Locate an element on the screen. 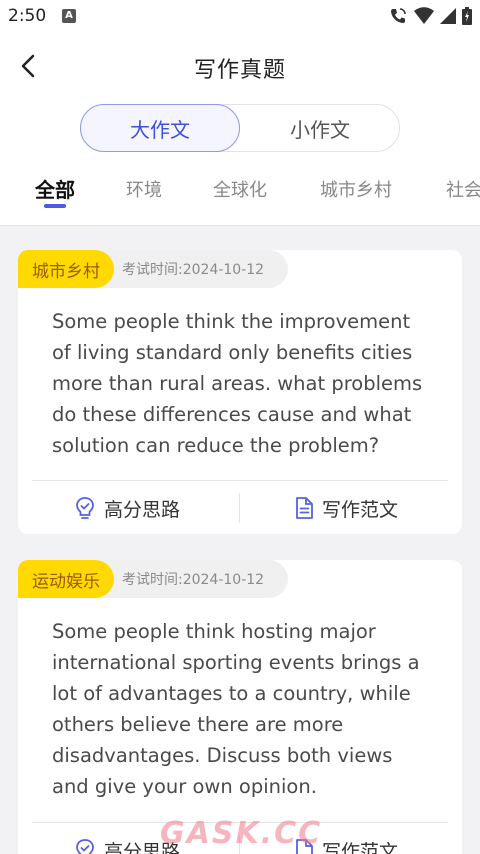 This screenshot has width=480, height=854. category-tag: 城市乡村 is located at coordinates (66, 269).